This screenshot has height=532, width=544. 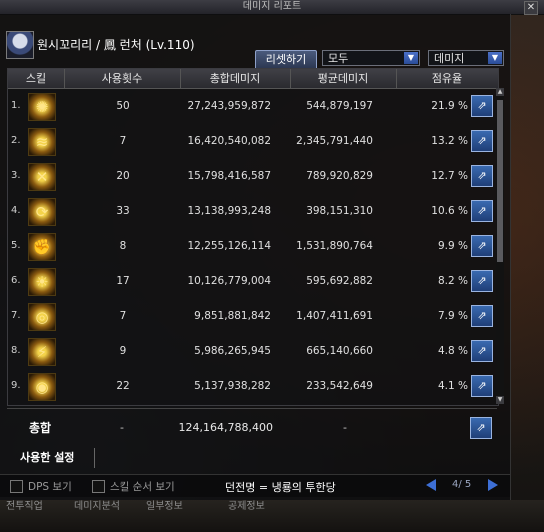 What do you see at coordinates (229, 141) in the screenshot?
I see `total-damage: 16,420,540,082` at bounding box center [229, 141].